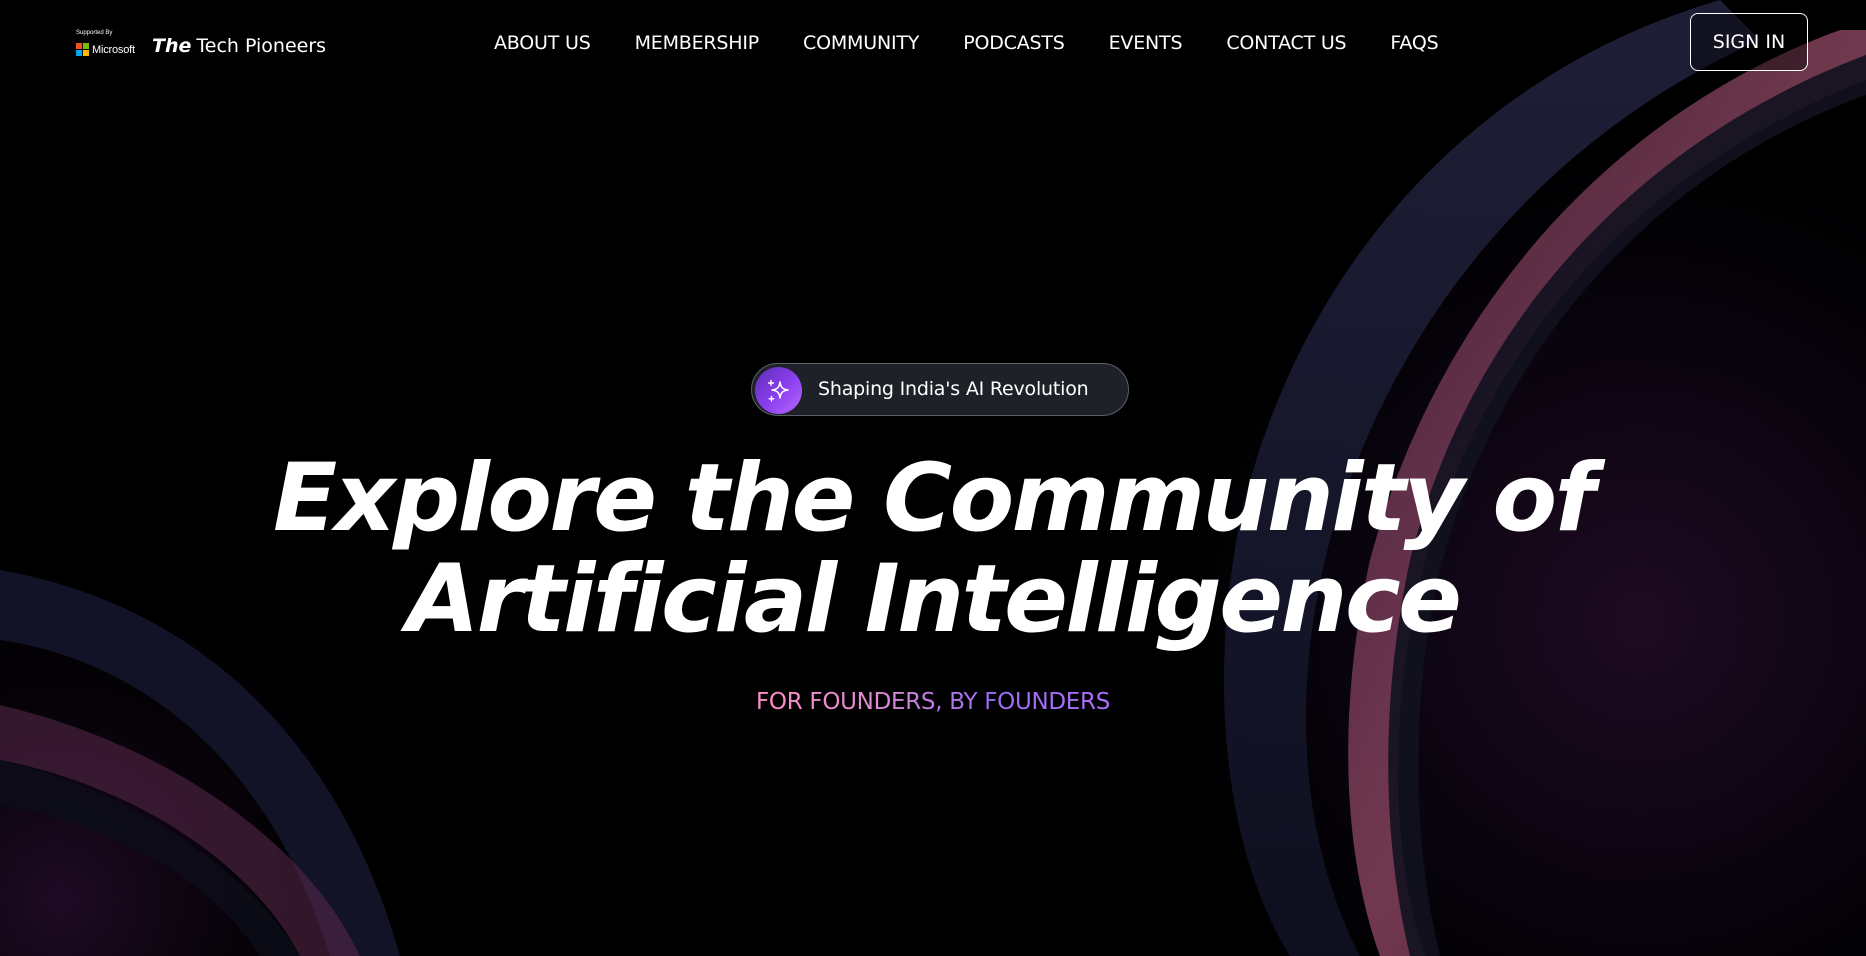 The image size is (1866, 956). Describe the element at coordinates (113, 50) in the screenshot. I see `microsoft-label: Microsoft` at that location.